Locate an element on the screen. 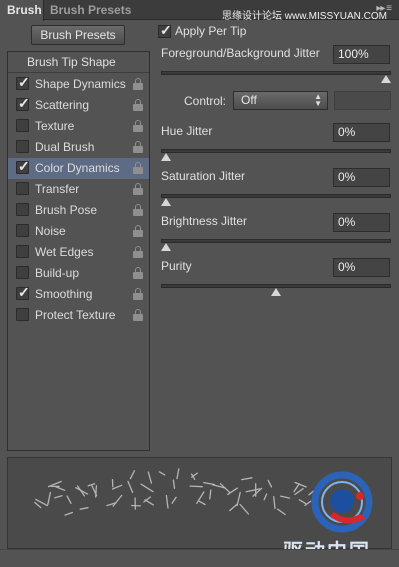 The height and width of the screenshot is (567, 399). list-item-brush-pose: Brush Pose is located at coordinates (78, 210).